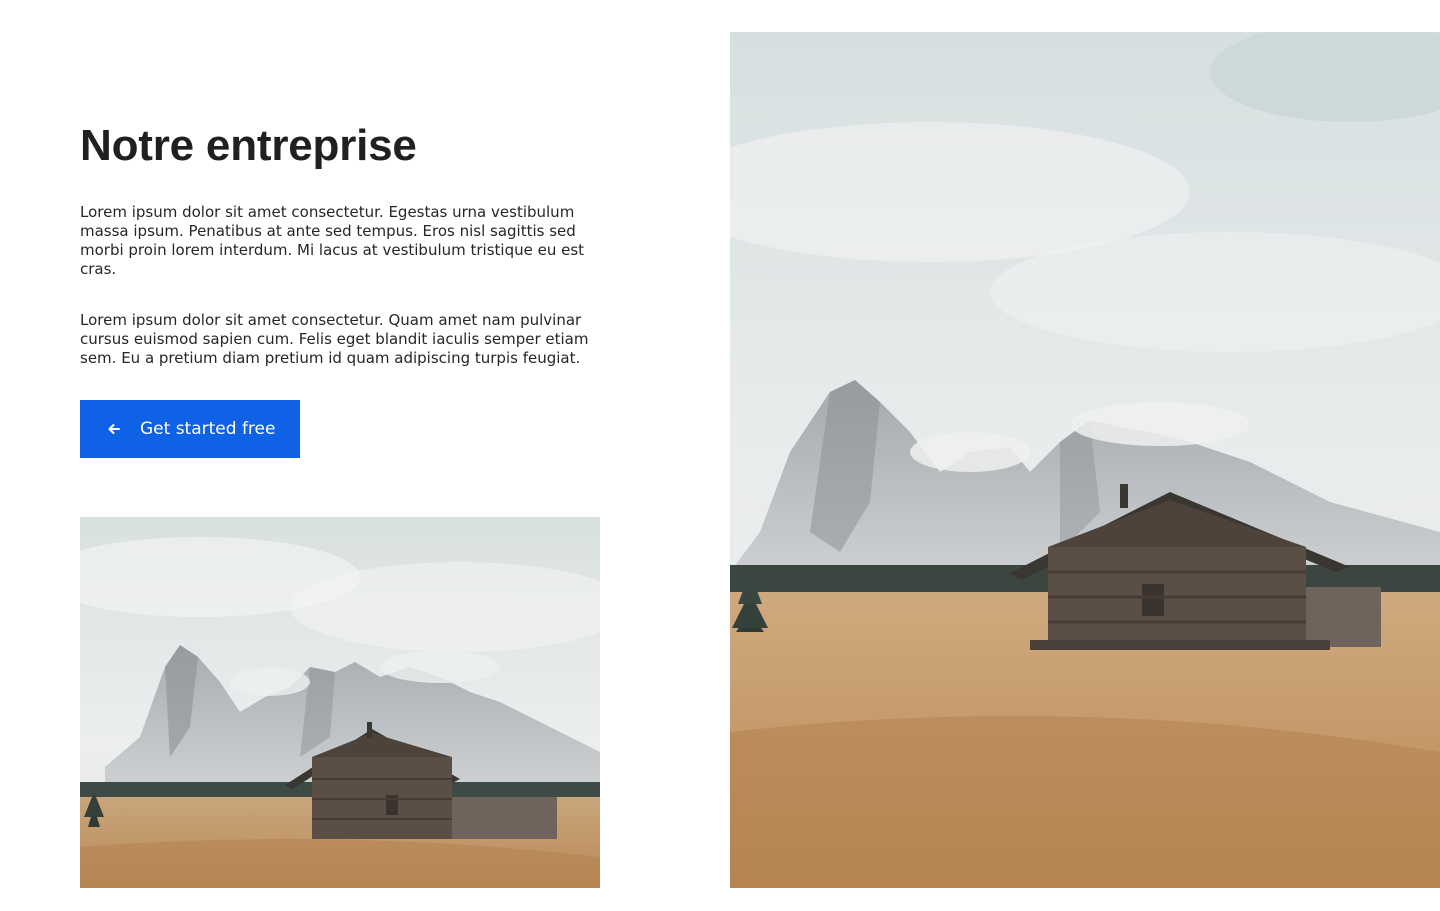  Describe the element at coordinates (340, 702) in the screenshot. I see `landscape-cabin-photo-small` at that location.